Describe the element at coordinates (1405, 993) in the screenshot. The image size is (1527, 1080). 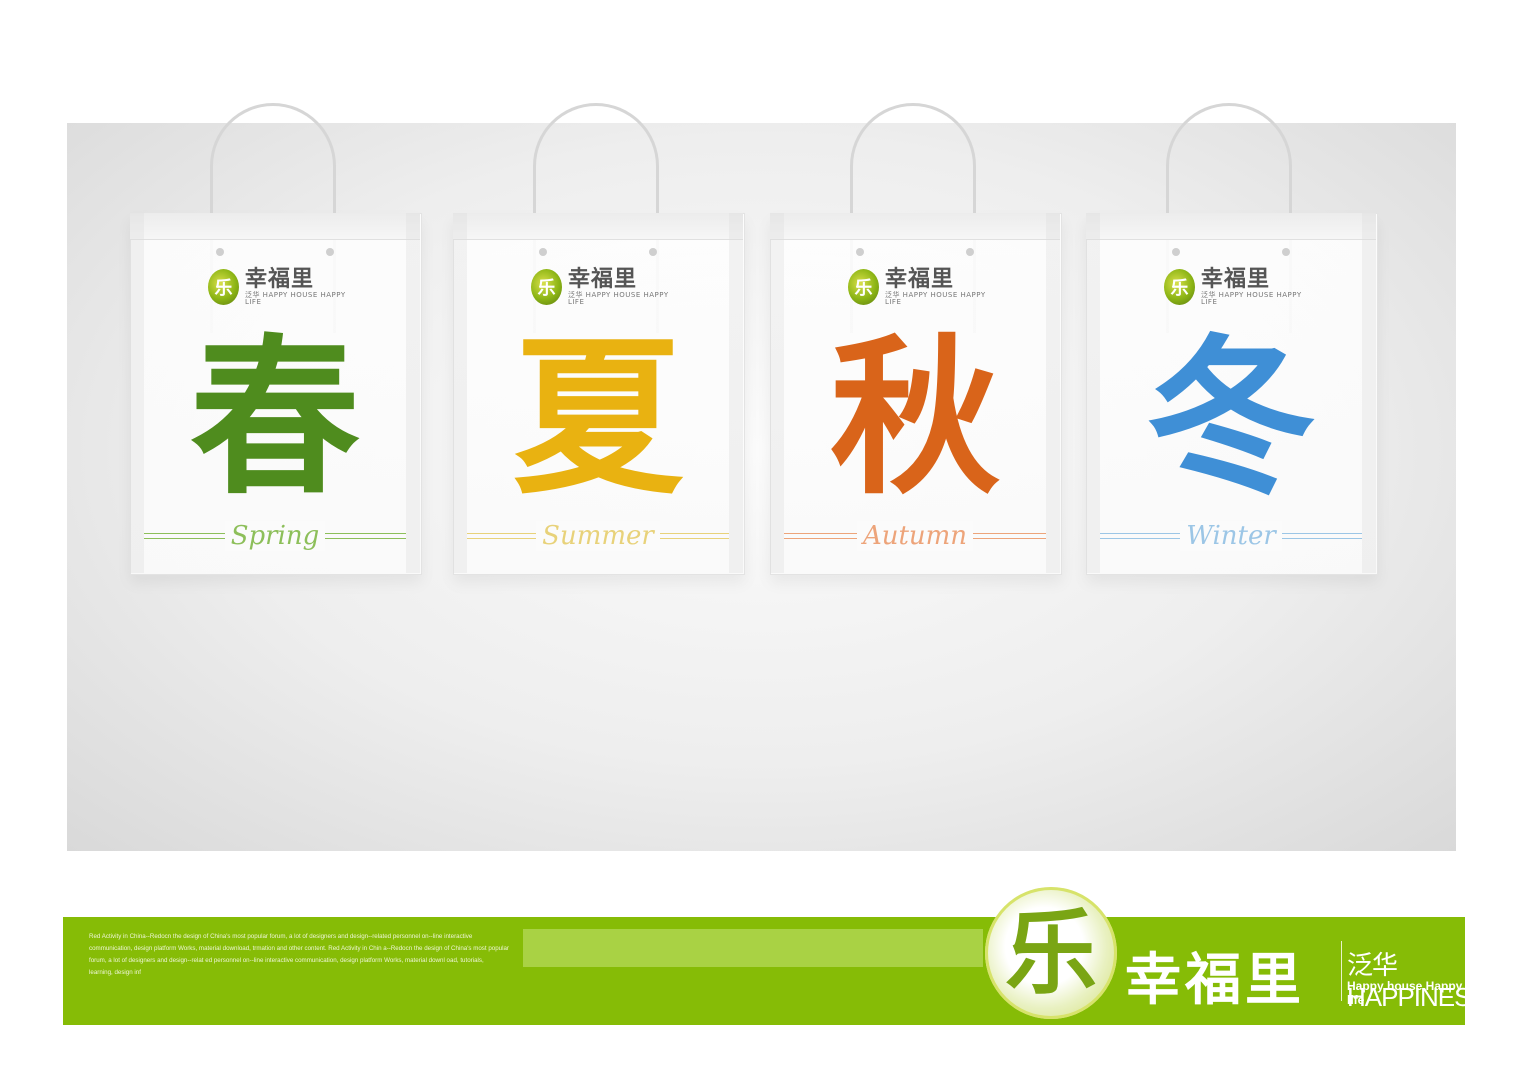
I see `brand-tagline: Happy house Happy life` at that location.